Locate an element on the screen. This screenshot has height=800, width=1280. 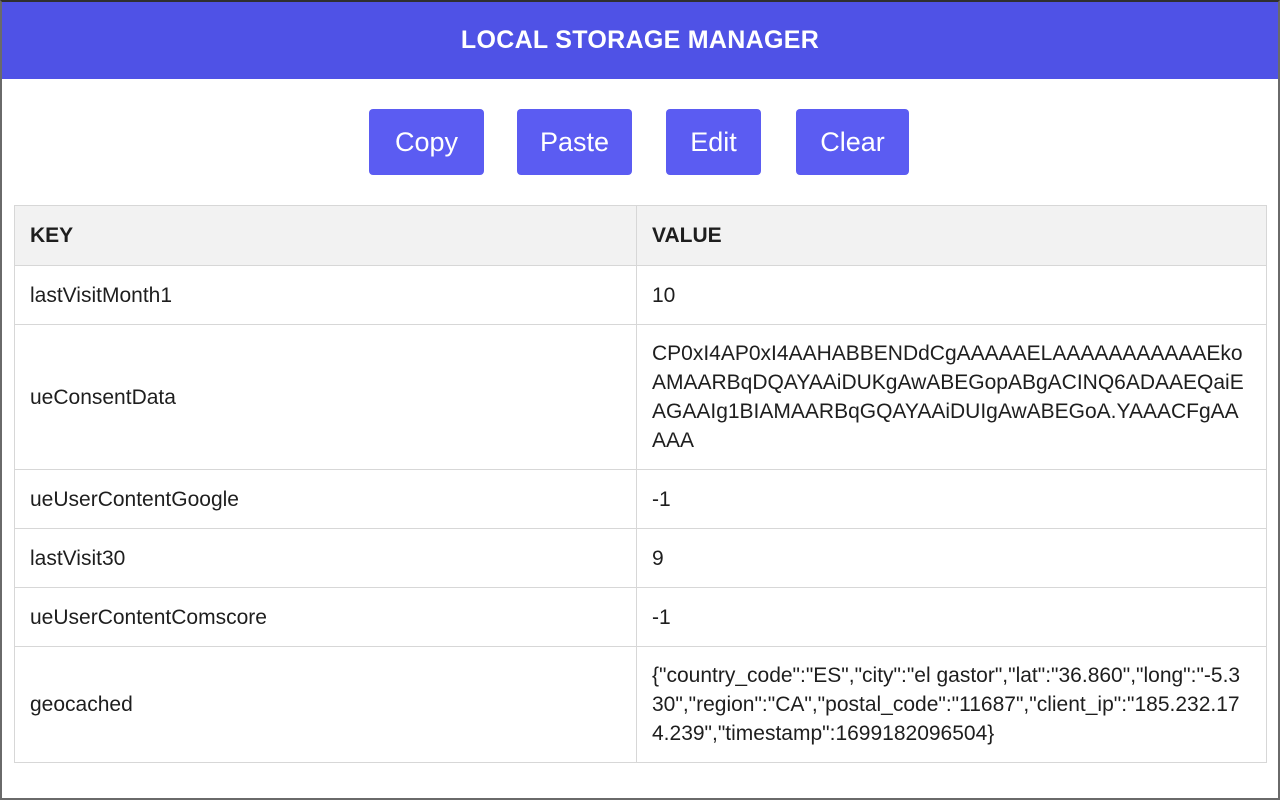
toolbar: Copy Paste Edit Clear is located at coordinates (640, 142).